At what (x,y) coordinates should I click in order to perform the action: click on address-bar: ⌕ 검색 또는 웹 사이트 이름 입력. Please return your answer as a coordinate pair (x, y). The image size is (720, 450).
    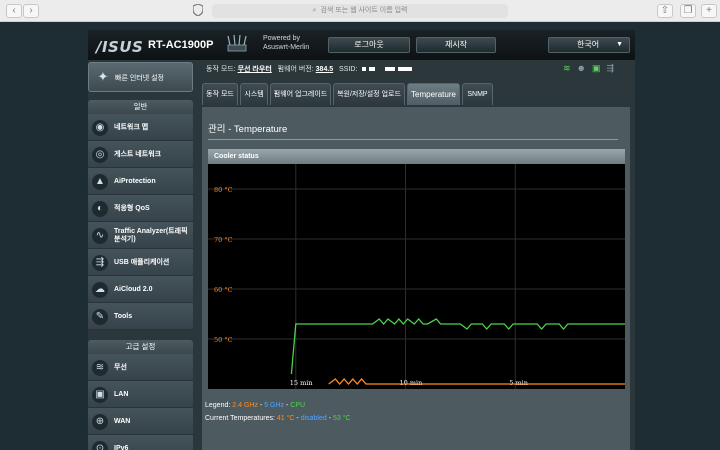
    Looking at the image, I should click on (360, 11).